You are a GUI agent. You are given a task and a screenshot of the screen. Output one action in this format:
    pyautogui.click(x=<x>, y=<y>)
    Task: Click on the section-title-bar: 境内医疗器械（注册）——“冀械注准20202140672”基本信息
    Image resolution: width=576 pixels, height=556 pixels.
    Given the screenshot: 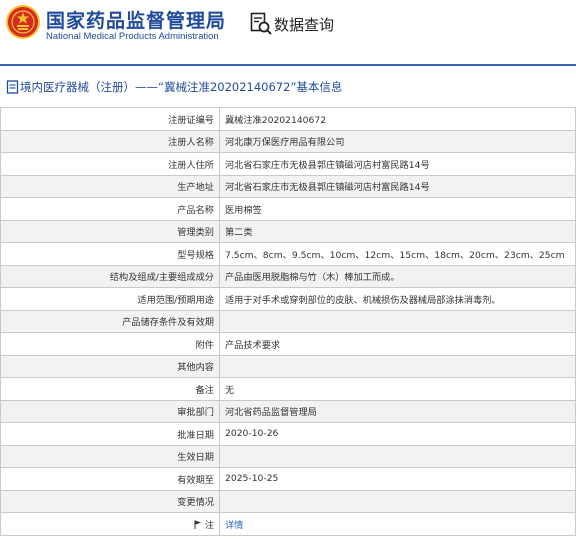 What is the action you would take?
    pyautogui.click(x=288, y=87)
    